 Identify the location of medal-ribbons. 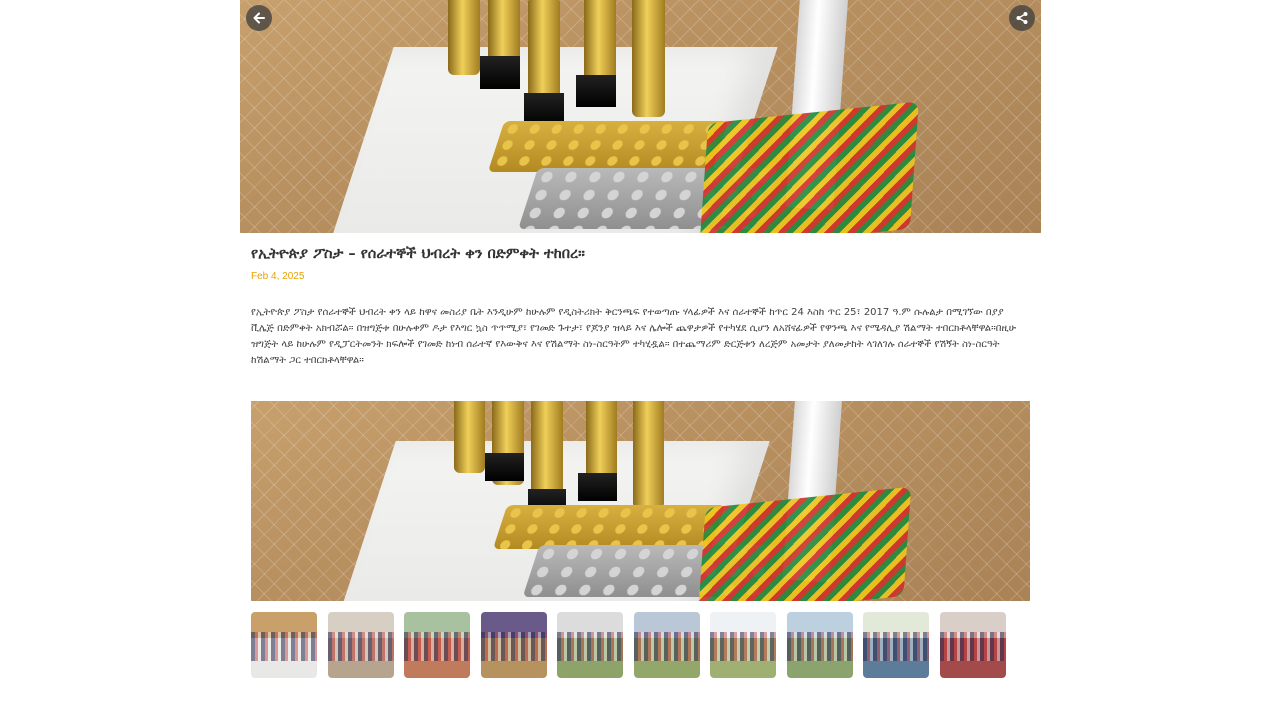
(808, 167).